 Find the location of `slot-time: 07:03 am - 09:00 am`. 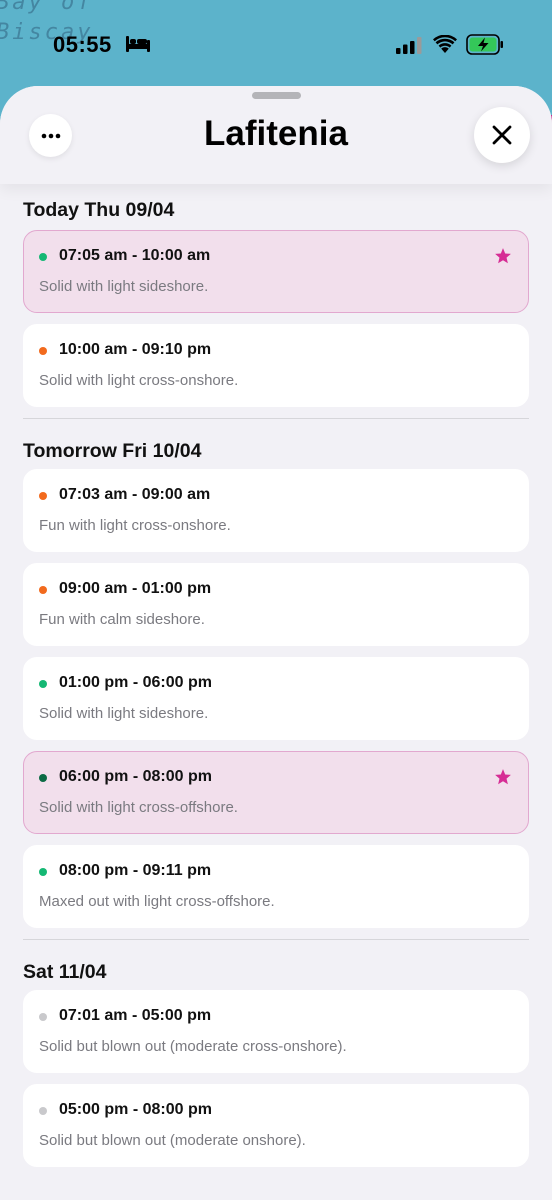

slot-time: 07:03 am - 09:00 am is located at coordinates (135, 494).